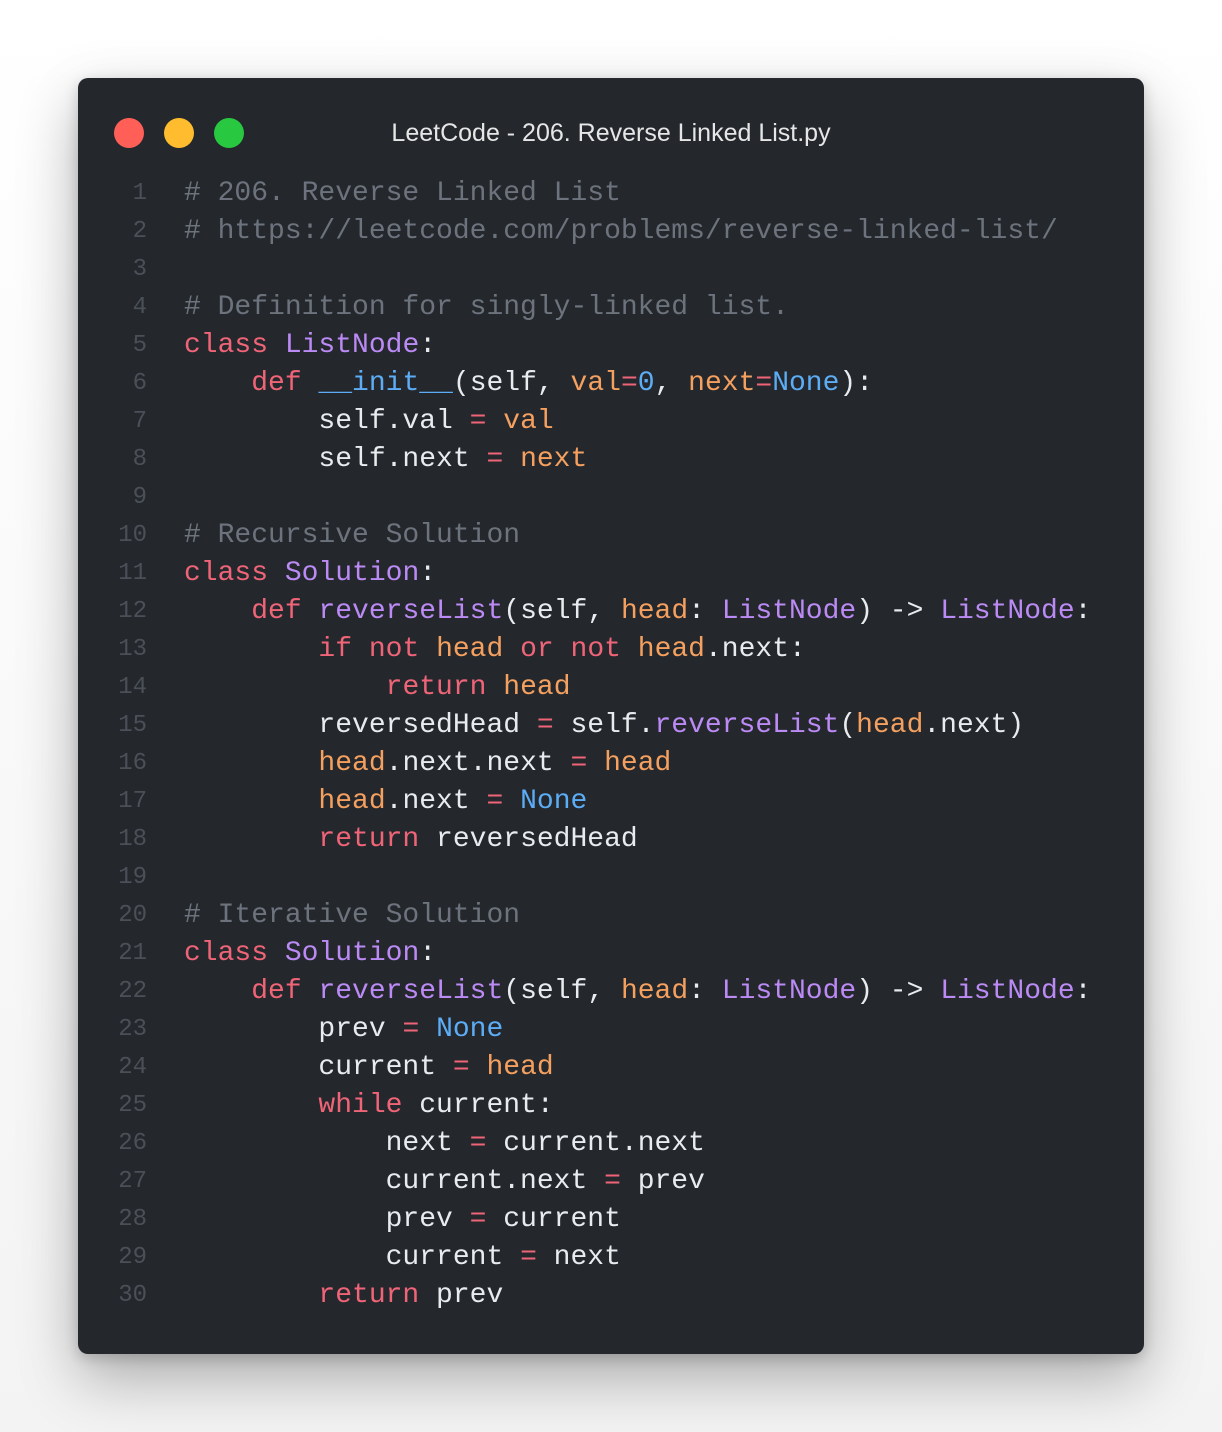 The image size is (1222, 1432). Describe the element at coordinates (368, 422) in the screenshot. I see `code-text: self.val = val` at that location.